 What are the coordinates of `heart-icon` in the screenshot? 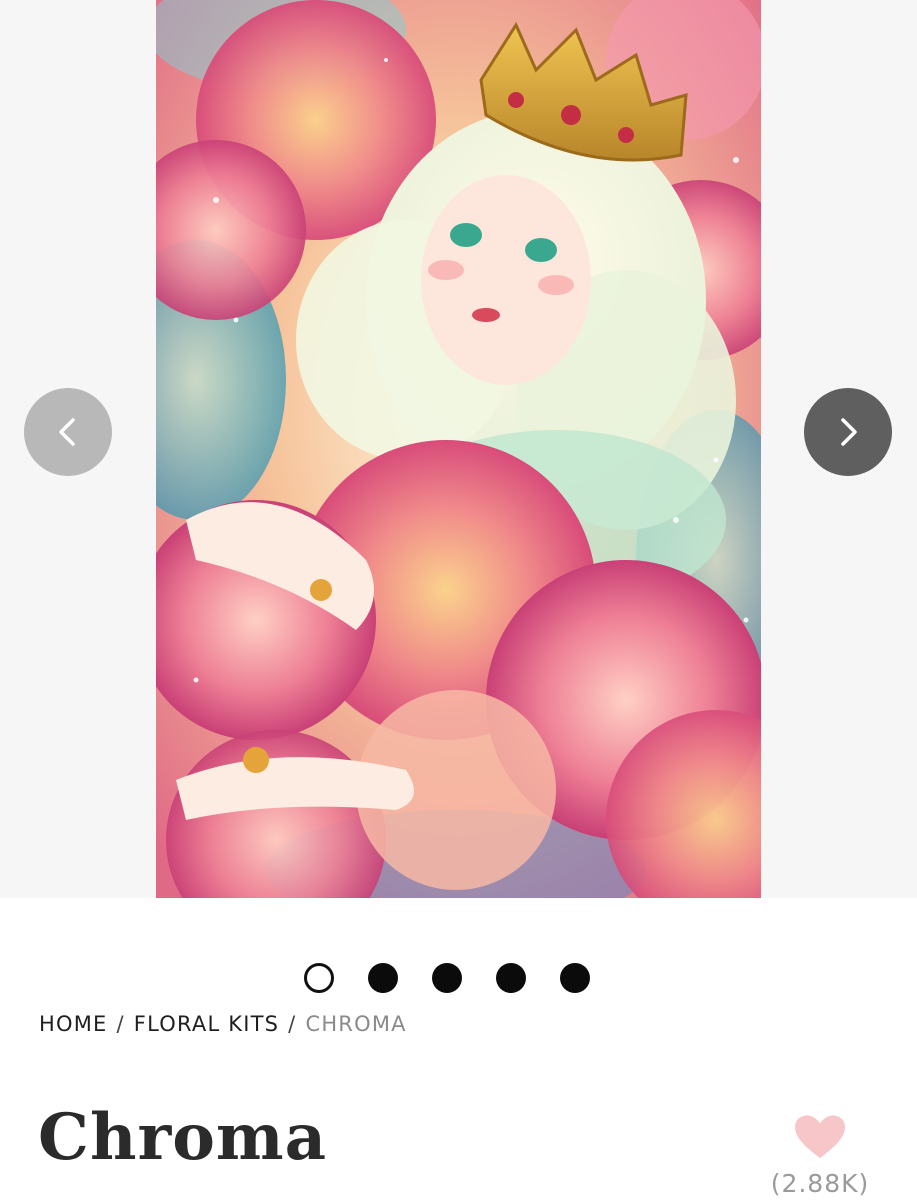 It's located at (820, 1136).